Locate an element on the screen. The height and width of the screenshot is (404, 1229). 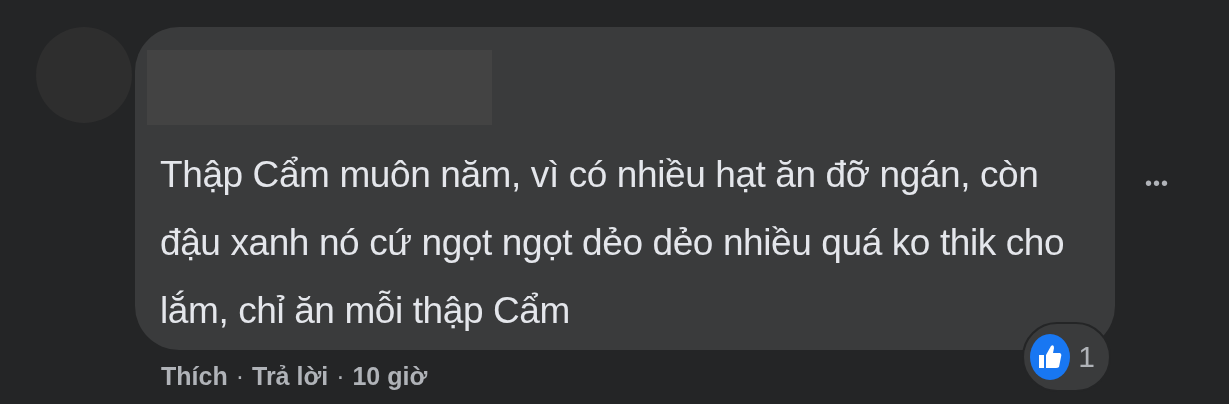
comment-action-link: Thích is located at coordinates (194, 376).